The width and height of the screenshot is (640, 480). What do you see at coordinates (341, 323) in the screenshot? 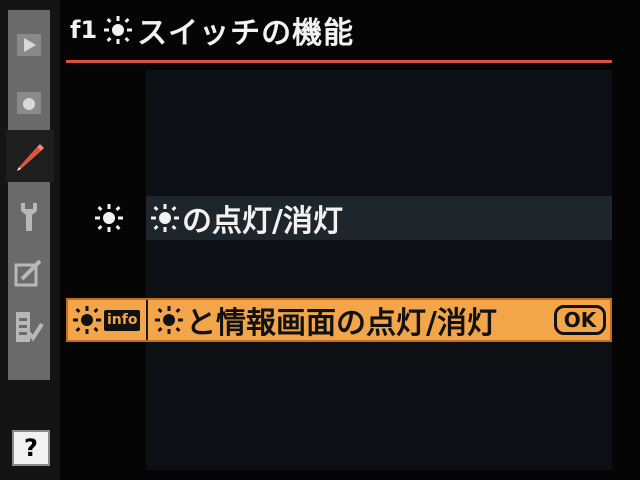
I see `option-label: と情報画面の点灯/消灯` at bounding box center [341, 323].